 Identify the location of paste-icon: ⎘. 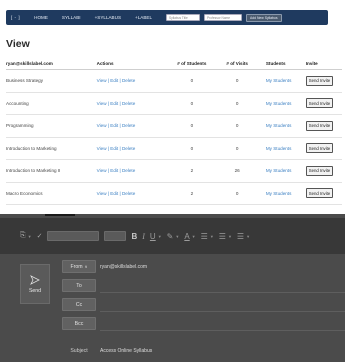
(23, 236).